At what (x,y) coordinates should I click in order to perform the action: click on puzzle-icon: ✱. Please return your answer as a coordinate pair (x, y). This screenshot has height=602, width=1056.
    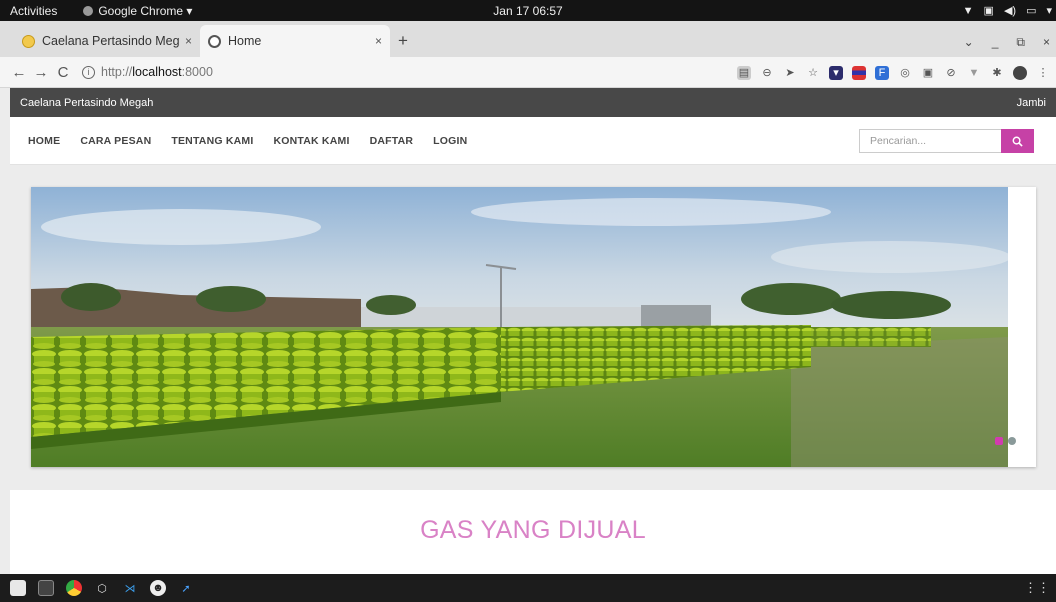
    Looking at the image, I should click on (997, 73).